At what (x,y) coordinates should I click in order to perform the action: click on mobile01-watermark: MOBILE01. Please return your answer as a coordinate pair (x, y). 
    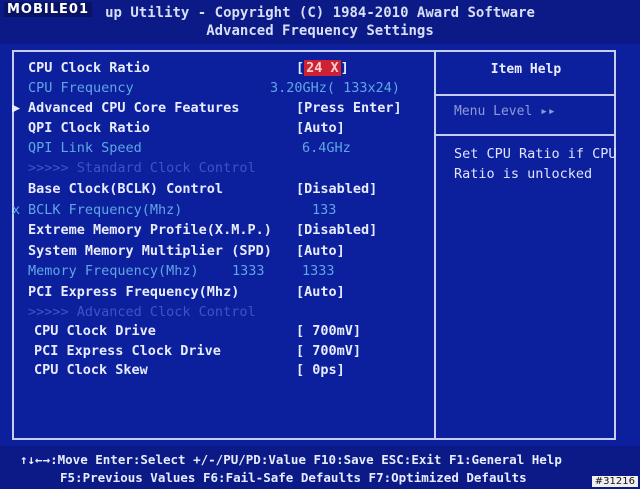
    Looking at the image, I should click on (48, 9).